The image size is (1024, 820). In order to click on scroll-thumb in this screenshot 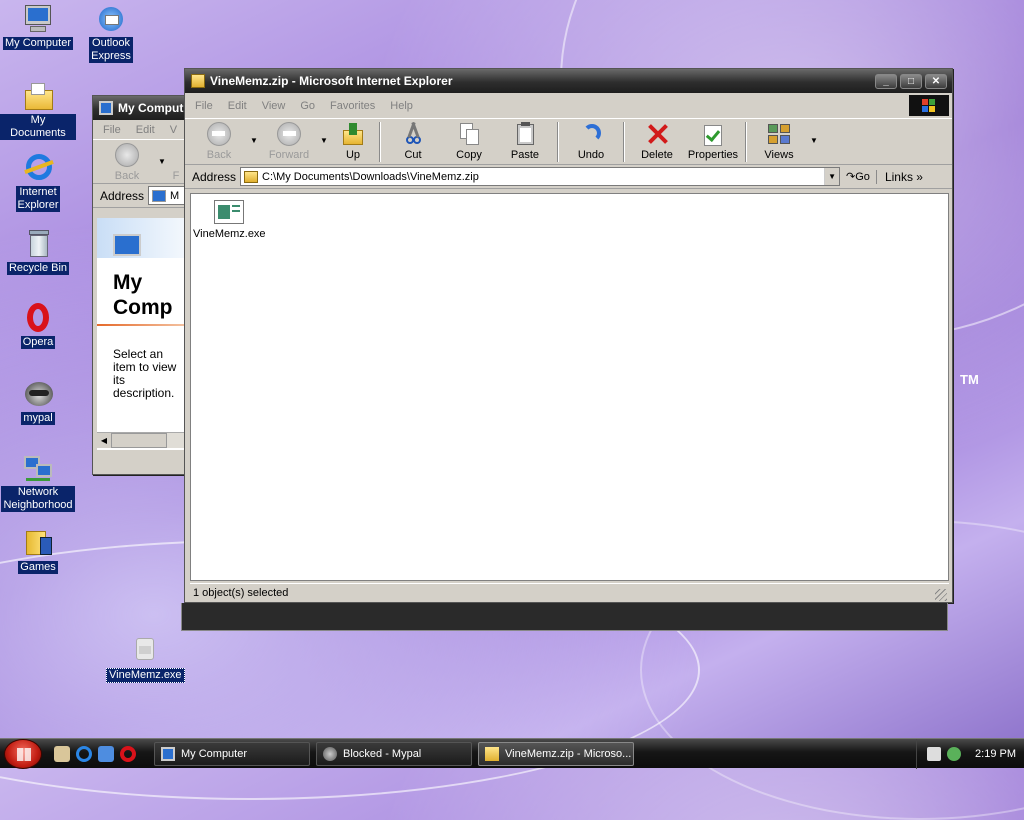, I will do `click(139, 440)`.